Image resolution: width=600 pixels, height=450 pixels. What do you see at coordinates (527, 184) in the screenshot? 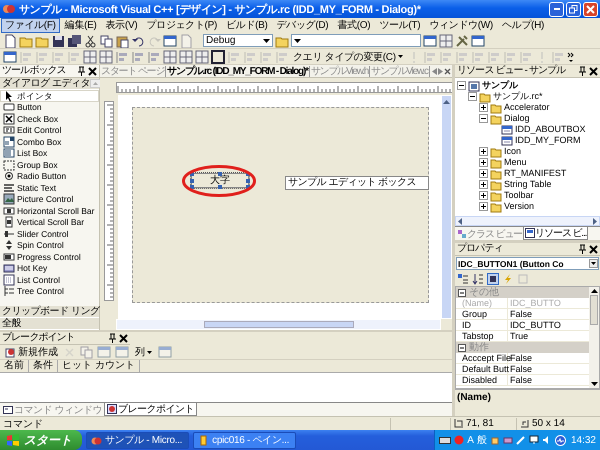
I see `tree-item: String Table` at bounding box center [527, 184].